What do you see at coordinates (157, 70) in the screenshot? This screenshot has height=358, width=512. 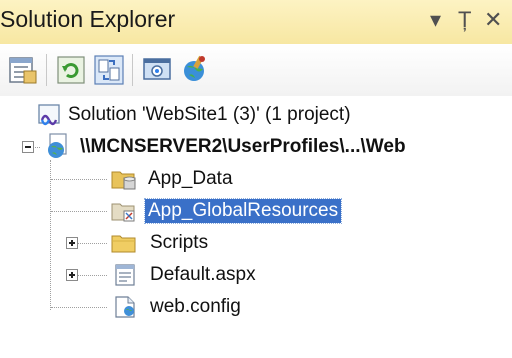 I see `view-designer-icon` at bounding box center [157, 70].